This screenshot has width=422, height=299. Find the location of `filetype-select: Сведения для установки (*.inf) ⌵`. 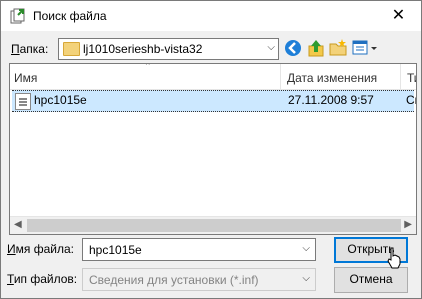

filetype-select: Сведения для установки (*.inf) ⌵ is located at coordinates (199, 279).